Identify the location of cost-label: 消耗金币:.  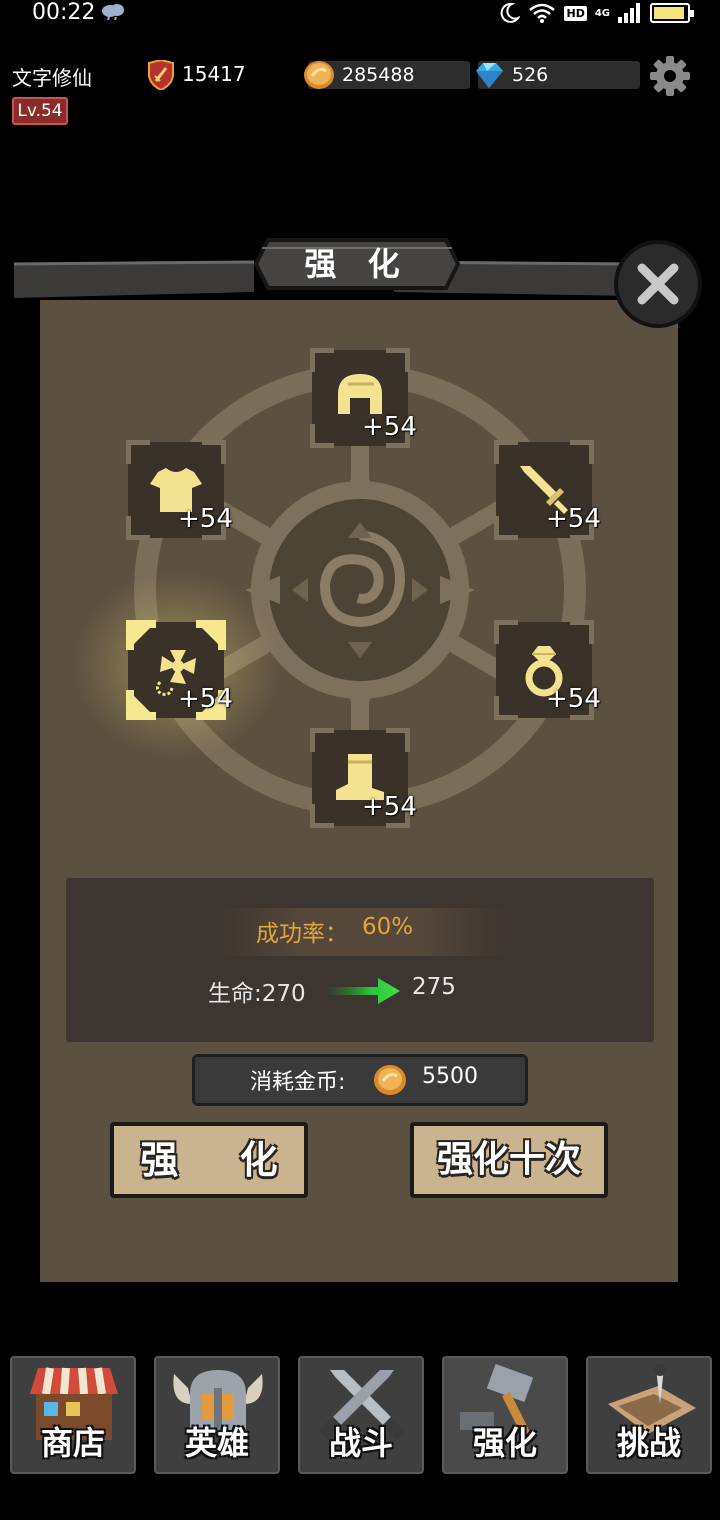
(298, 1082).